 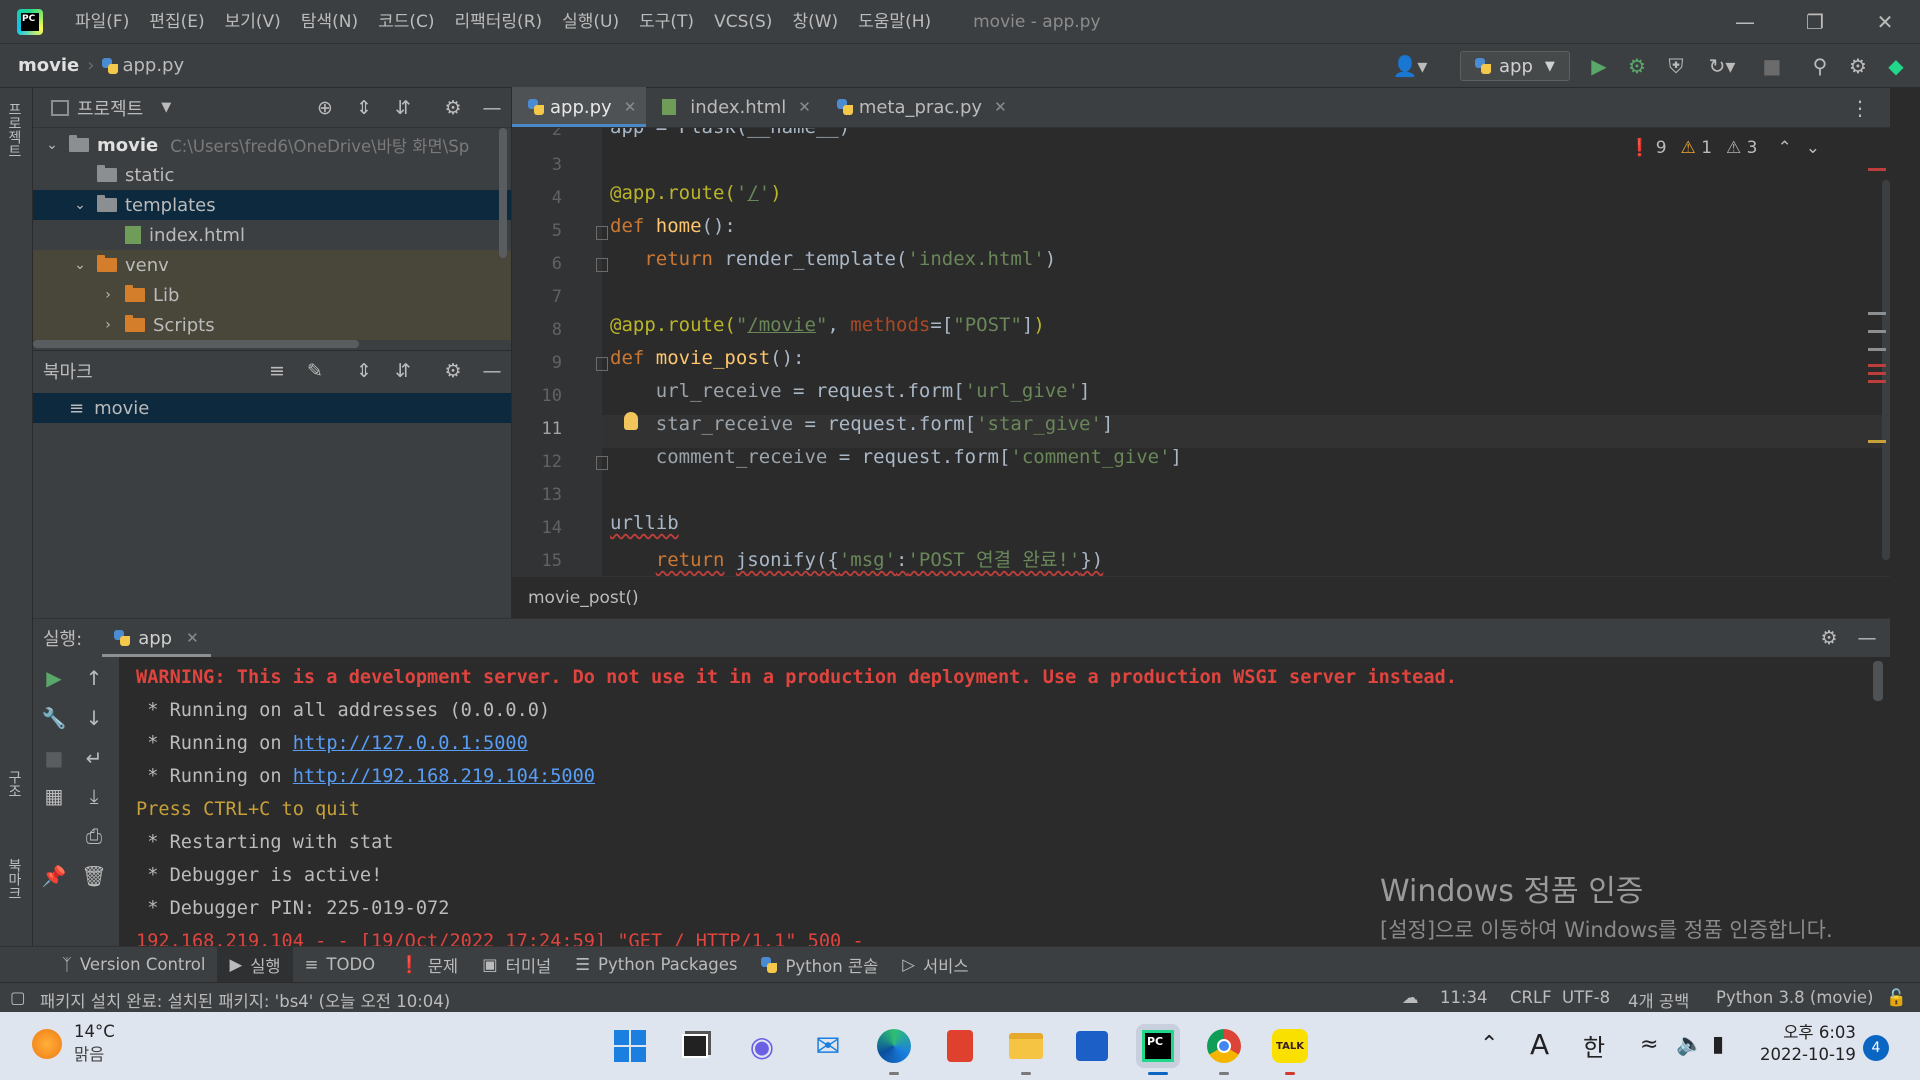 What do you see at coordinates (340, 965) in the screenshot?
I see `tab-todo: ≡ TODO` at bounding box center [340, 965].